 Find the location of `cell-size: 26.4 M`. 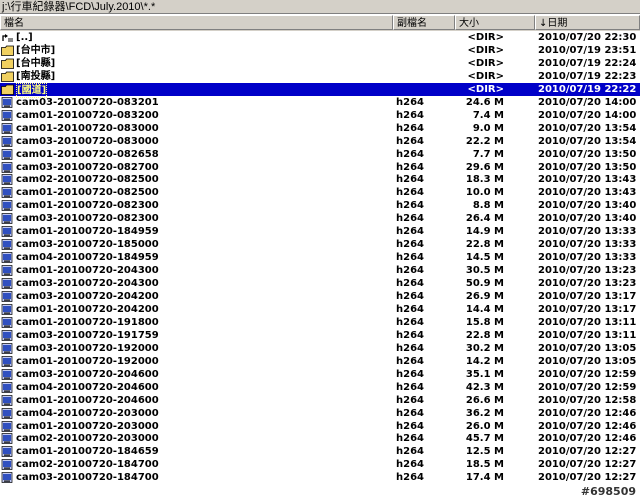

cell-size: 26.4 M is located at coordinates (484, 219).